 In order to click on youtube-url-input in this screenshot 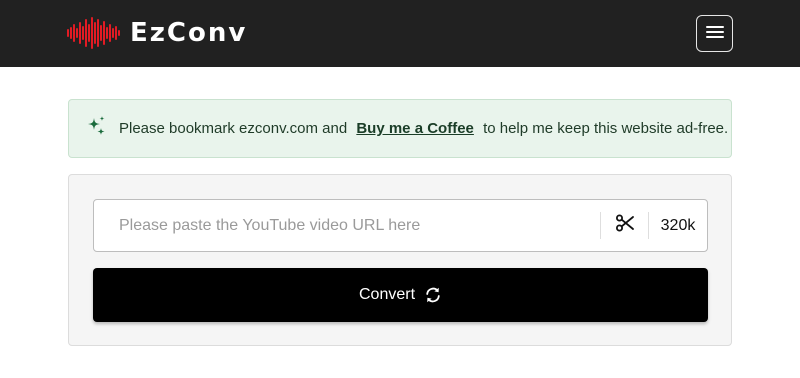, I will do `click(347, 225)`.